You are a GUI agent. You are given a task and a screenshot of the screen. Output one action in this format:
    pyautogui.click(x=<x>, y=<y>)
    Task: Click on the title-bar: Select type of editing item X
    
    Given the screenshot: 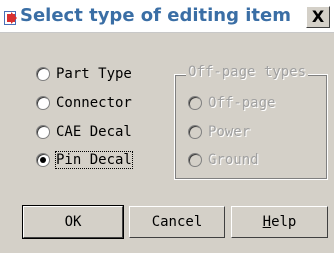 What is the action you would take?
    pyautogui.click(x=167, y=16)
    